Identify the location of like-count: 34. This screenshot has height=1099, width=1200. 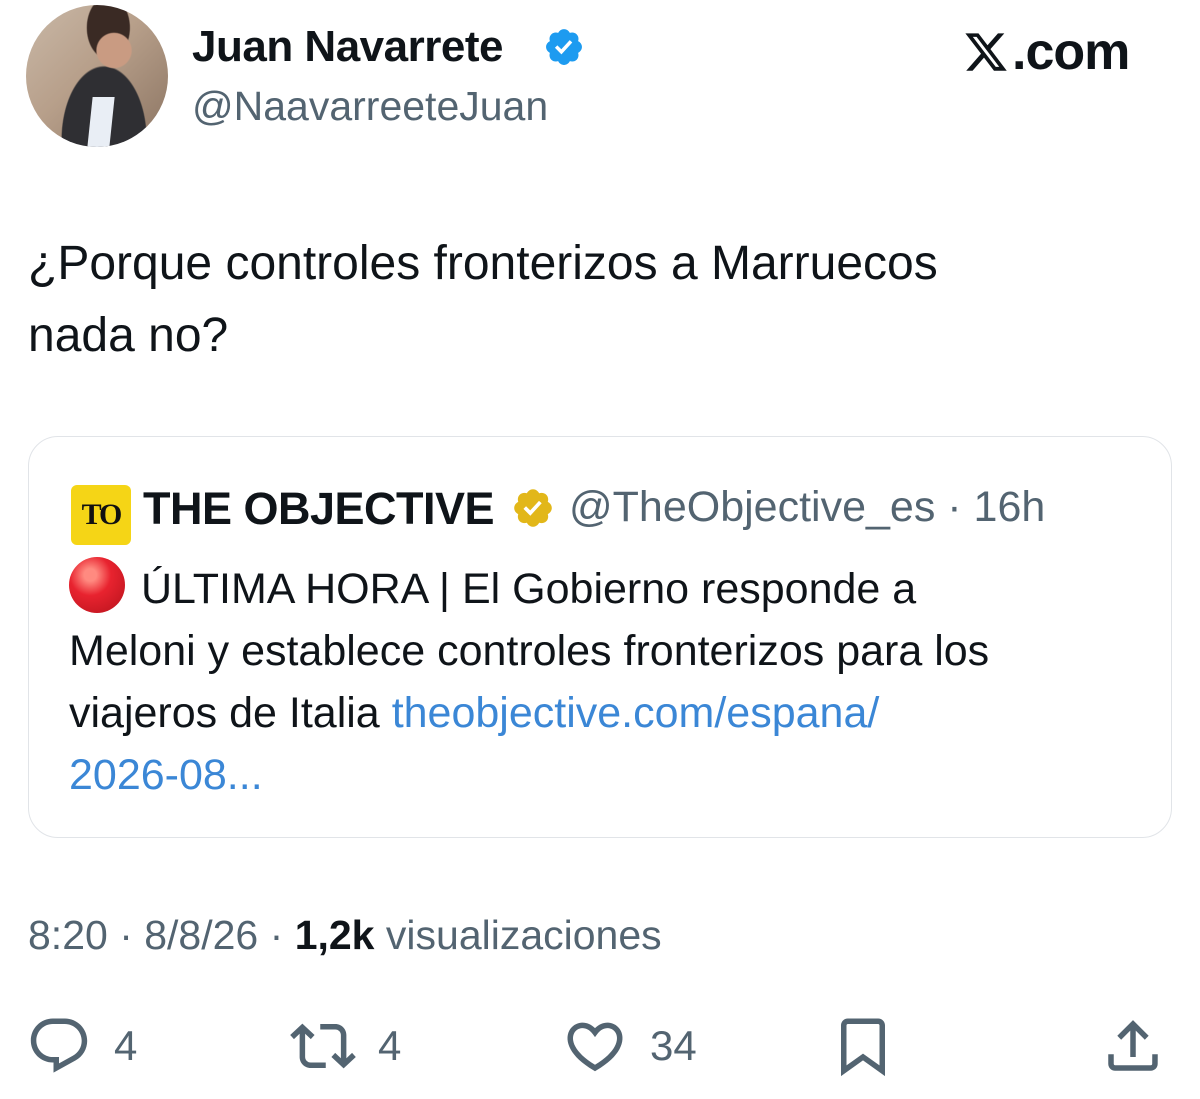
(673, 1045).